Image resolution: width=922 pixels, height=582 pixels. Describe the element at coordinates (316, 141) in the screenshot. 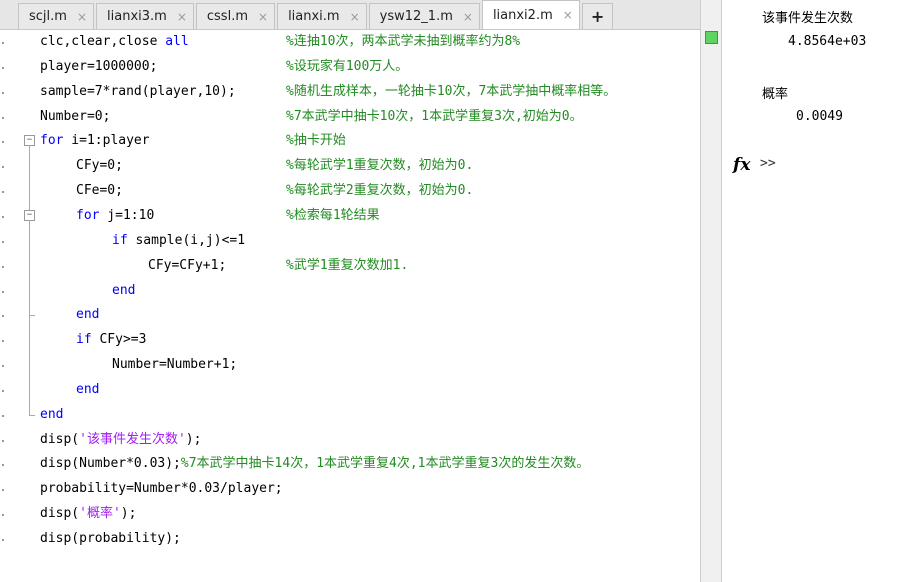

I see `code-comment: %抽卡开始` at that location.